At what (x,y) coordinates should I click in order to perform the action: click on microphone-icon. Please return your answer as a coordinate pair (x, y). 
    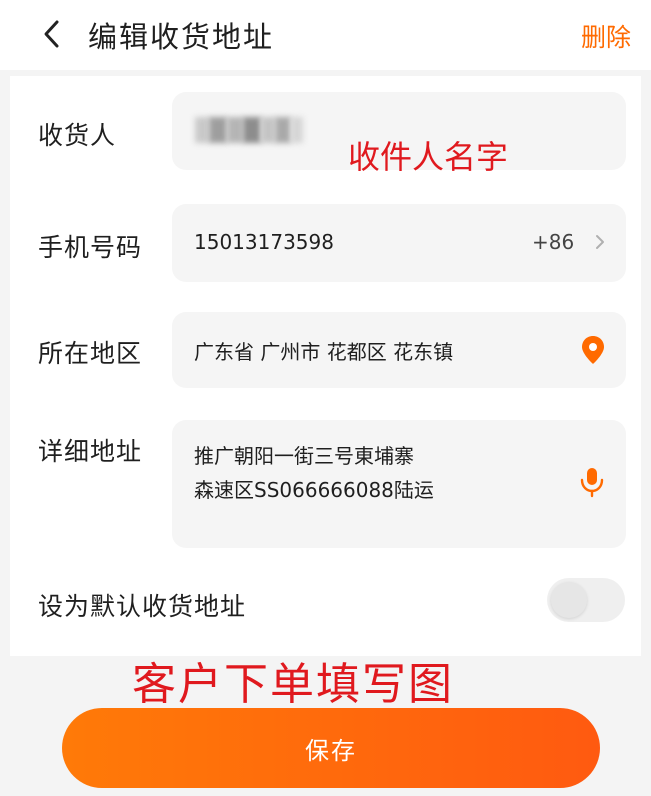
    Looking at the image, I should click on (592, 482).